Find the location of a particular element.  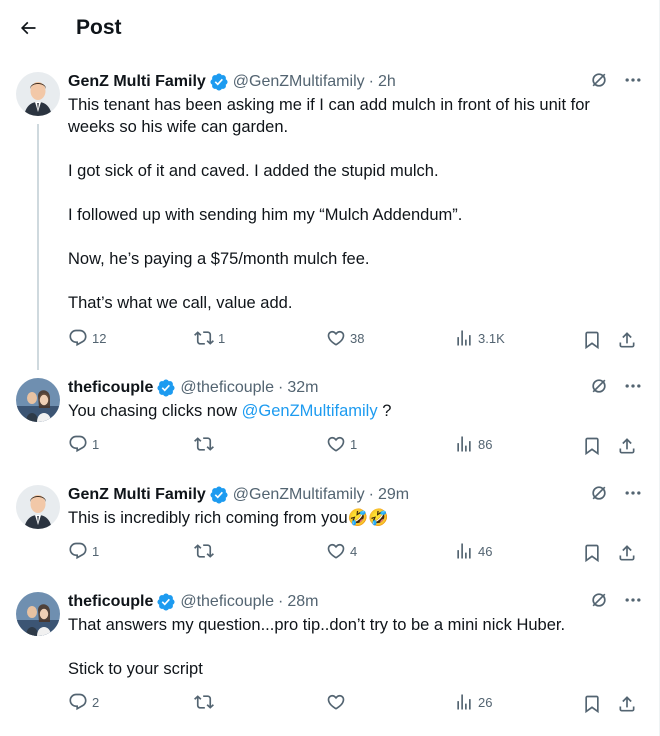

like-button: 38 is located at coordinates (345, 338).